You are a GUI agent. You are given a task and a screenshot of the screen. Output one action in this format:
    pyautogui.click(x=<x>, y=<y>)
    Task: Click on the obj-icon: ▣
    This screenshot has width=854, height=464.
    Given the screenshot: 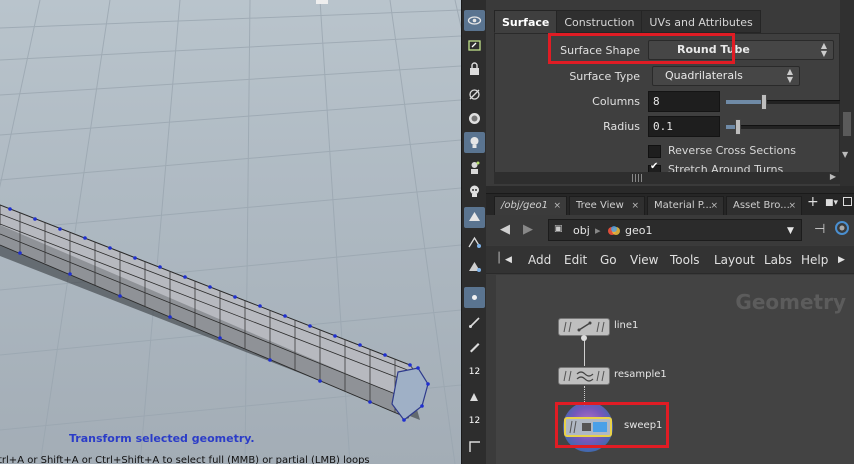 What is the action you would take?
    pyautogui.click(x=558, y=229)
    